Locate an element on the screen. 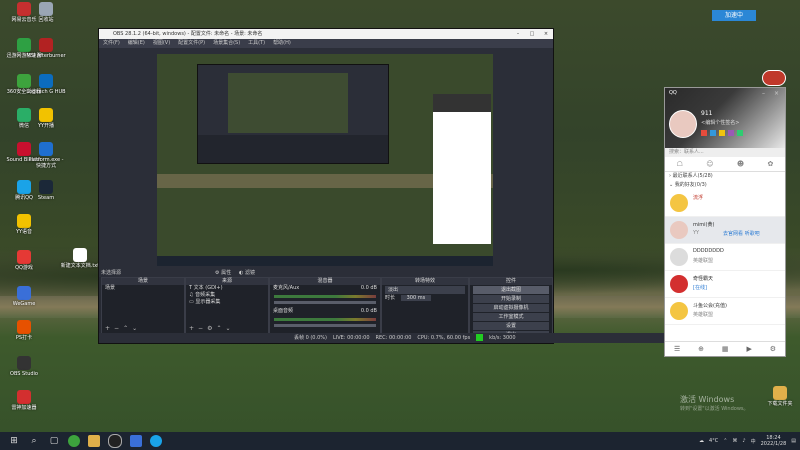  clock: 18:24 2022/1/28 is located at coordinates (774, 441).